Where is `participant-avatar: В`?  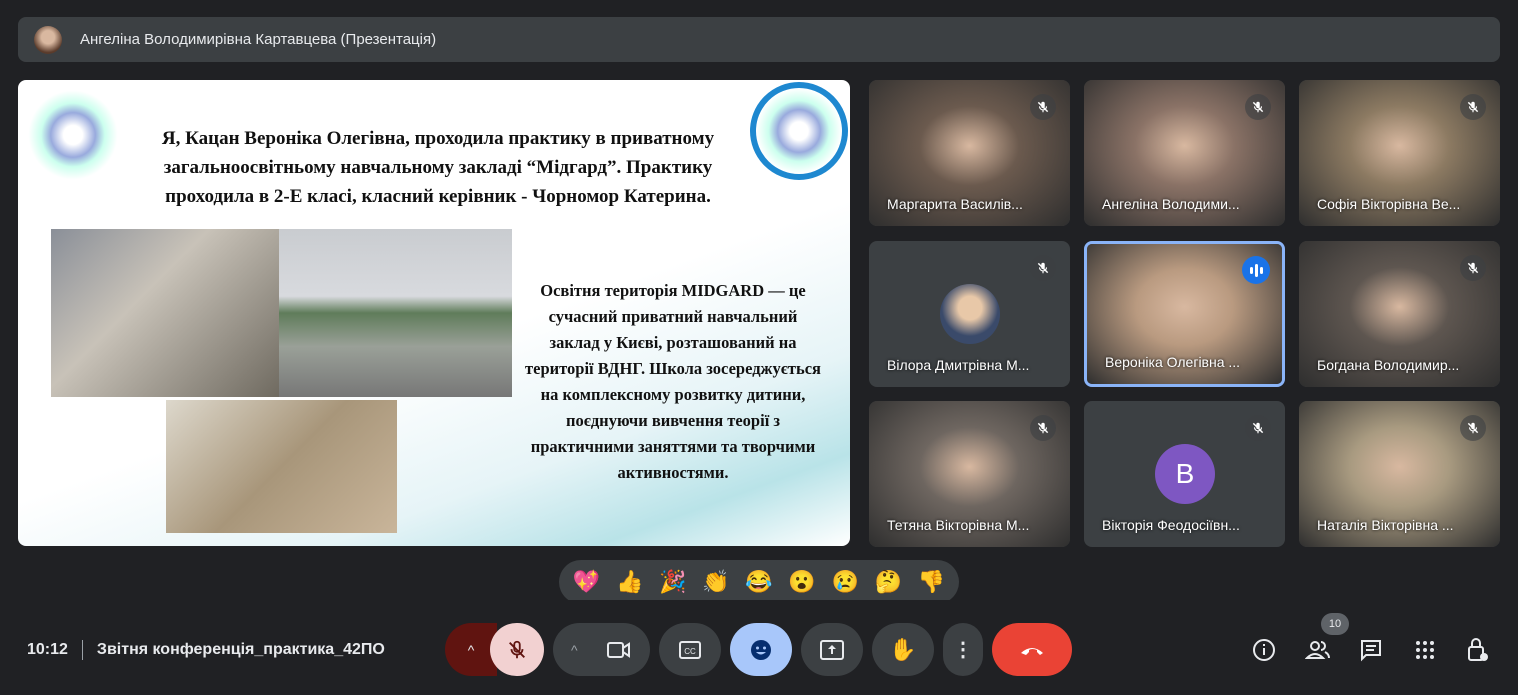 participant-avatar: В is located at coordinates (1185, 474).